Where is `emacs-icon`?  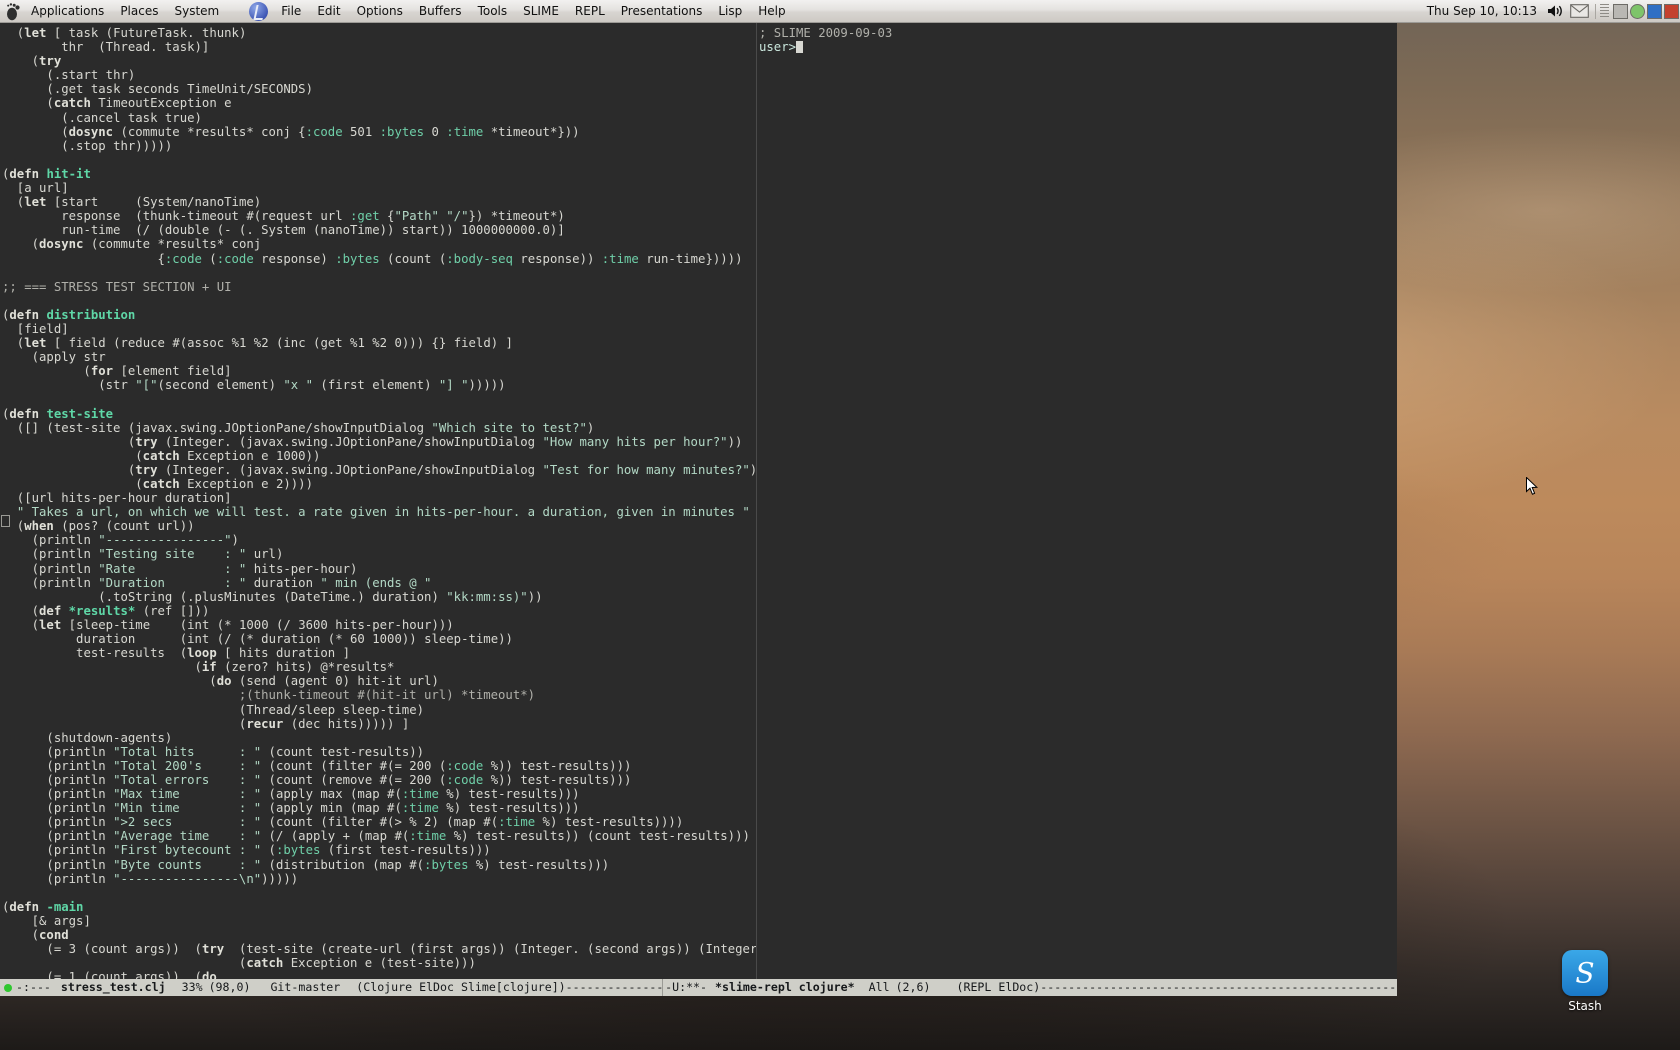 emacs-icon is located at coordinates (259, 11).